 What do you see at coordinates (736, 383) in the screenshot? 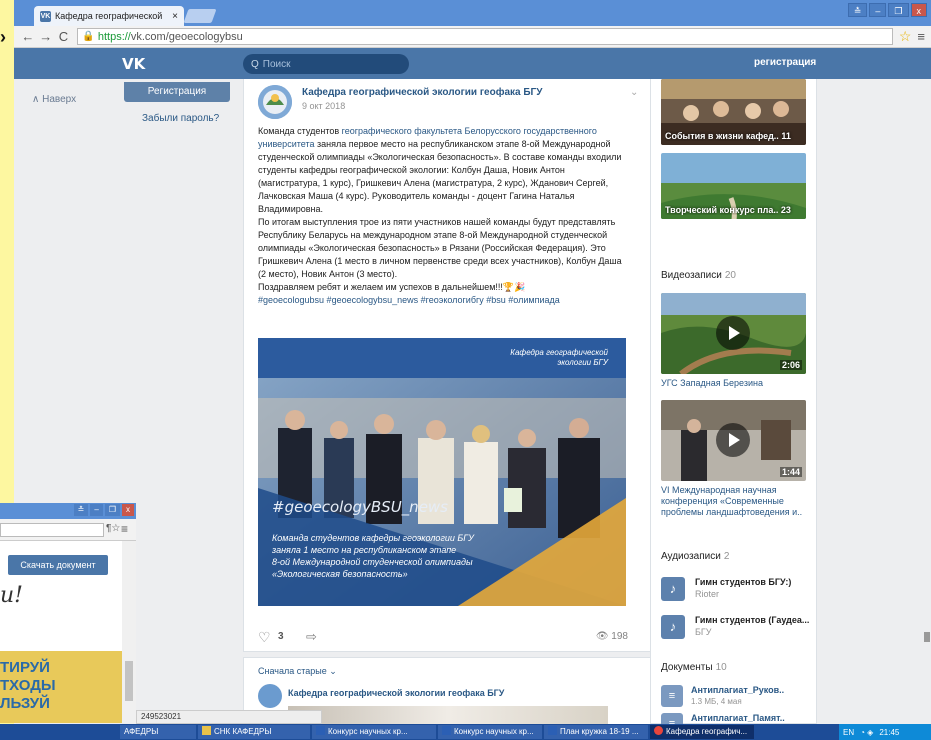
I see `video-title-link: УГС Западная Березина` at bounding box center [736, 383].